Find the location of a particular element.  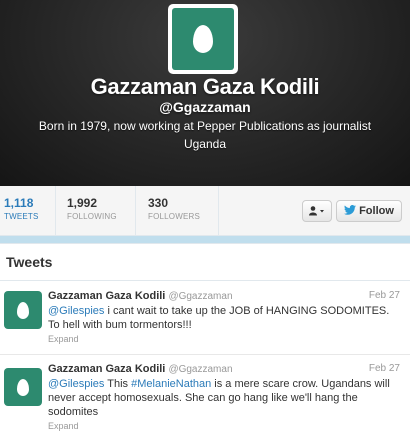

user-actions-dropdown is located at coordinates (317, 211).